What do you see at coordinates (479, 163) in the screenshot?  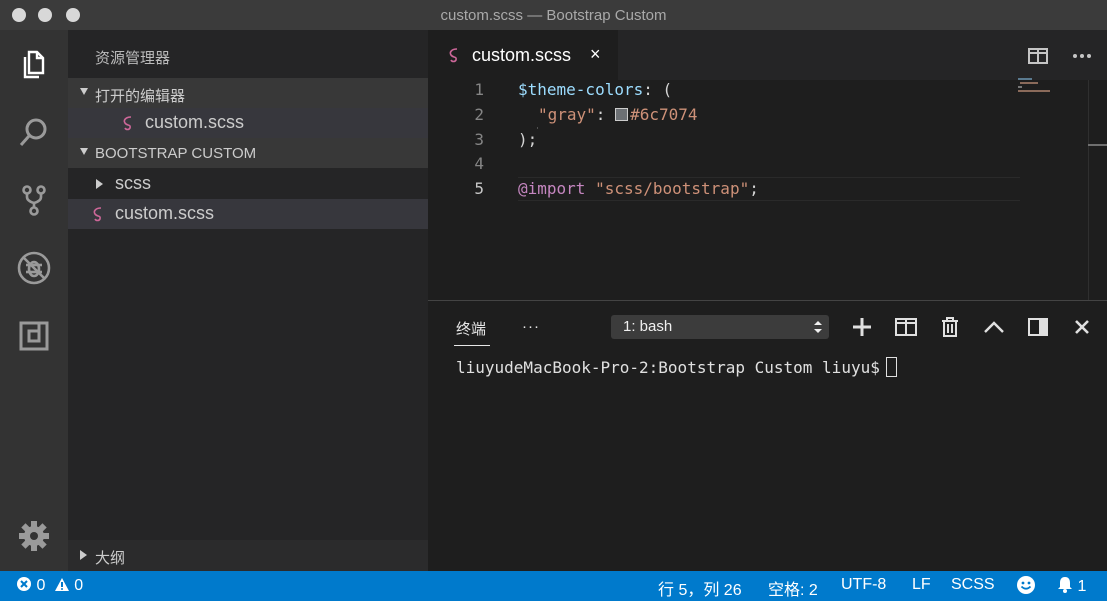 I see `line-number: 4` at bounding box center [479, 163].